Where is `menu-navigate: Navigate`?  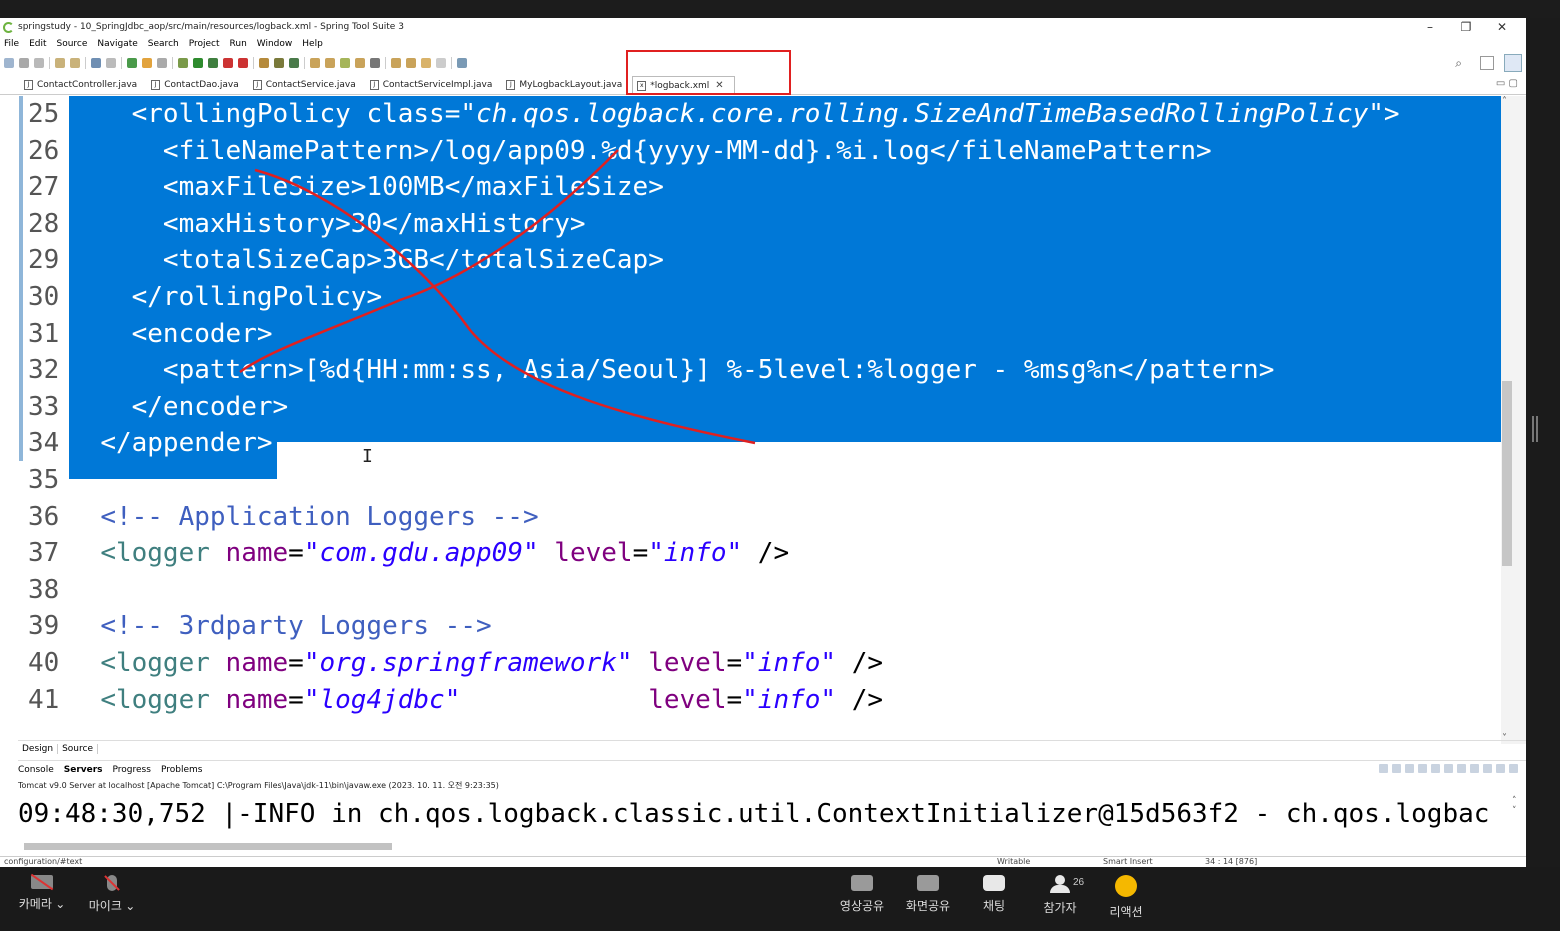 menu-navigate: Navigate is located at coordinates (117, 44).